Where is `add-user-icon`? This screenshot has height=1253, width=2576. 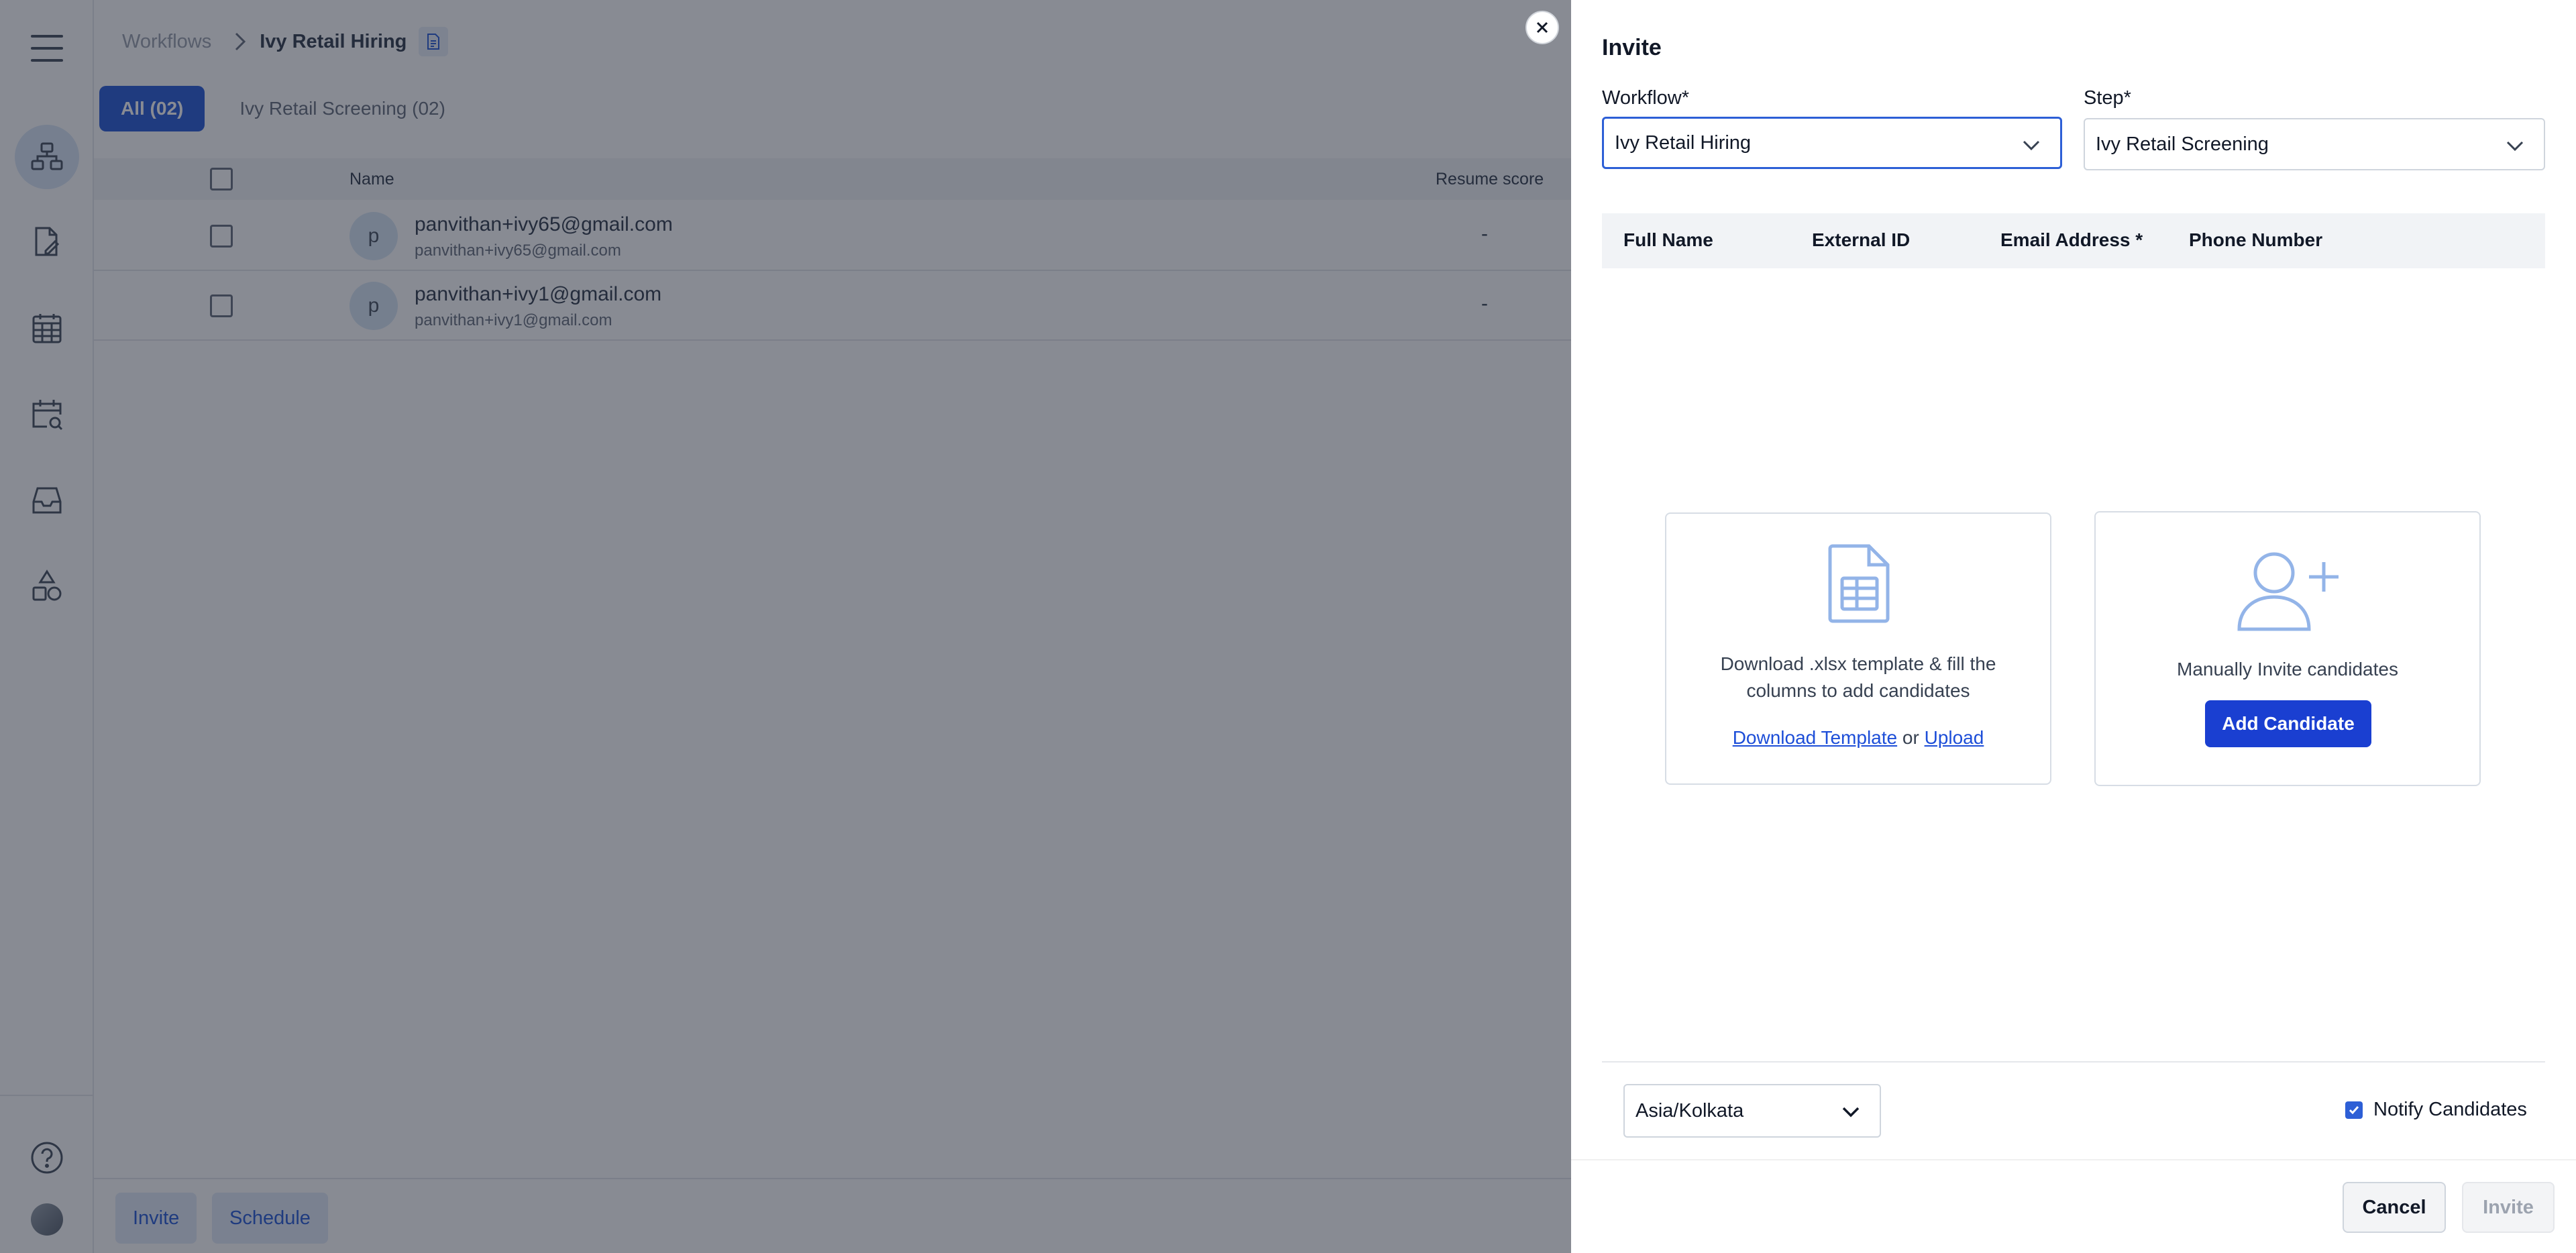
add-user-icon is located at coordinates (2288, 591).